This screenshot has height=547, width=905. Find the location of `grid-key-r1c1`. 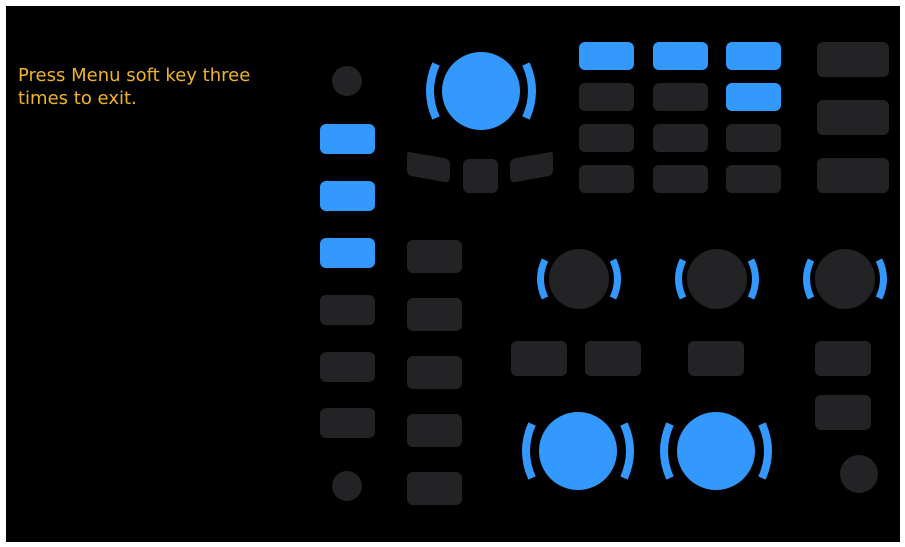

grid-key-r1c1 is located at coordinates (606, 56).